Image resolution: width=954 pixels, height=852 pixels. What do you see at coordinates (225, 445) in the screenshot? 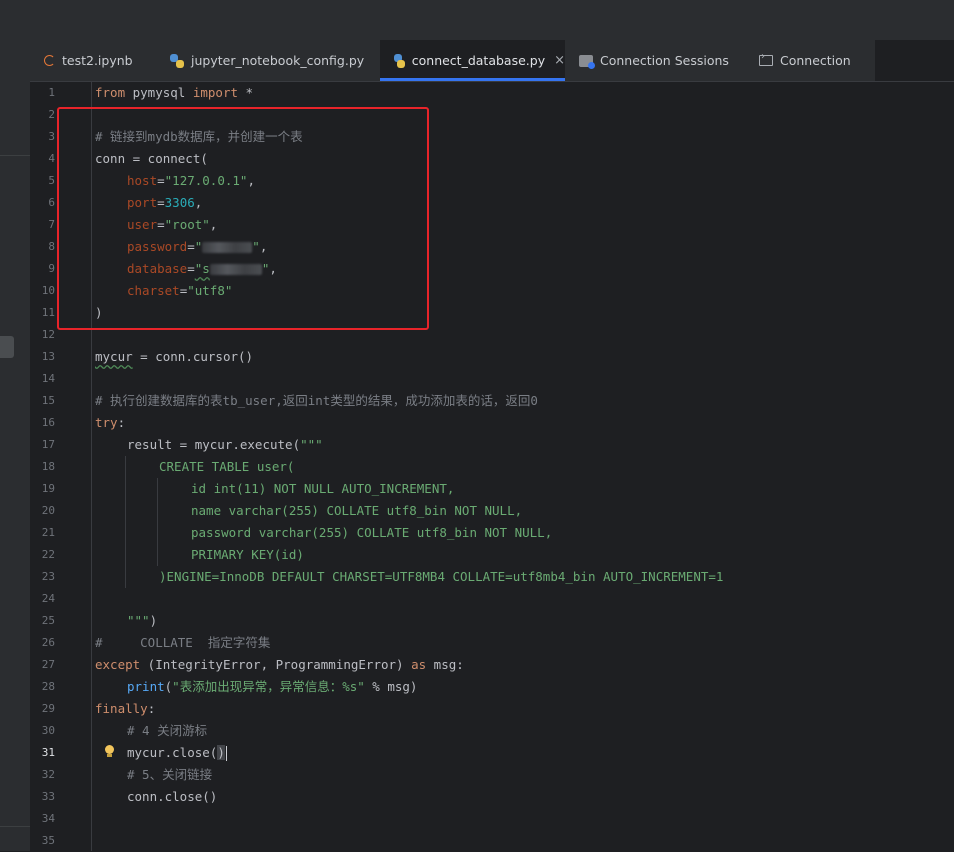
I see `code-line: result = mycur.execute("""` at bounding box center [225, 445].